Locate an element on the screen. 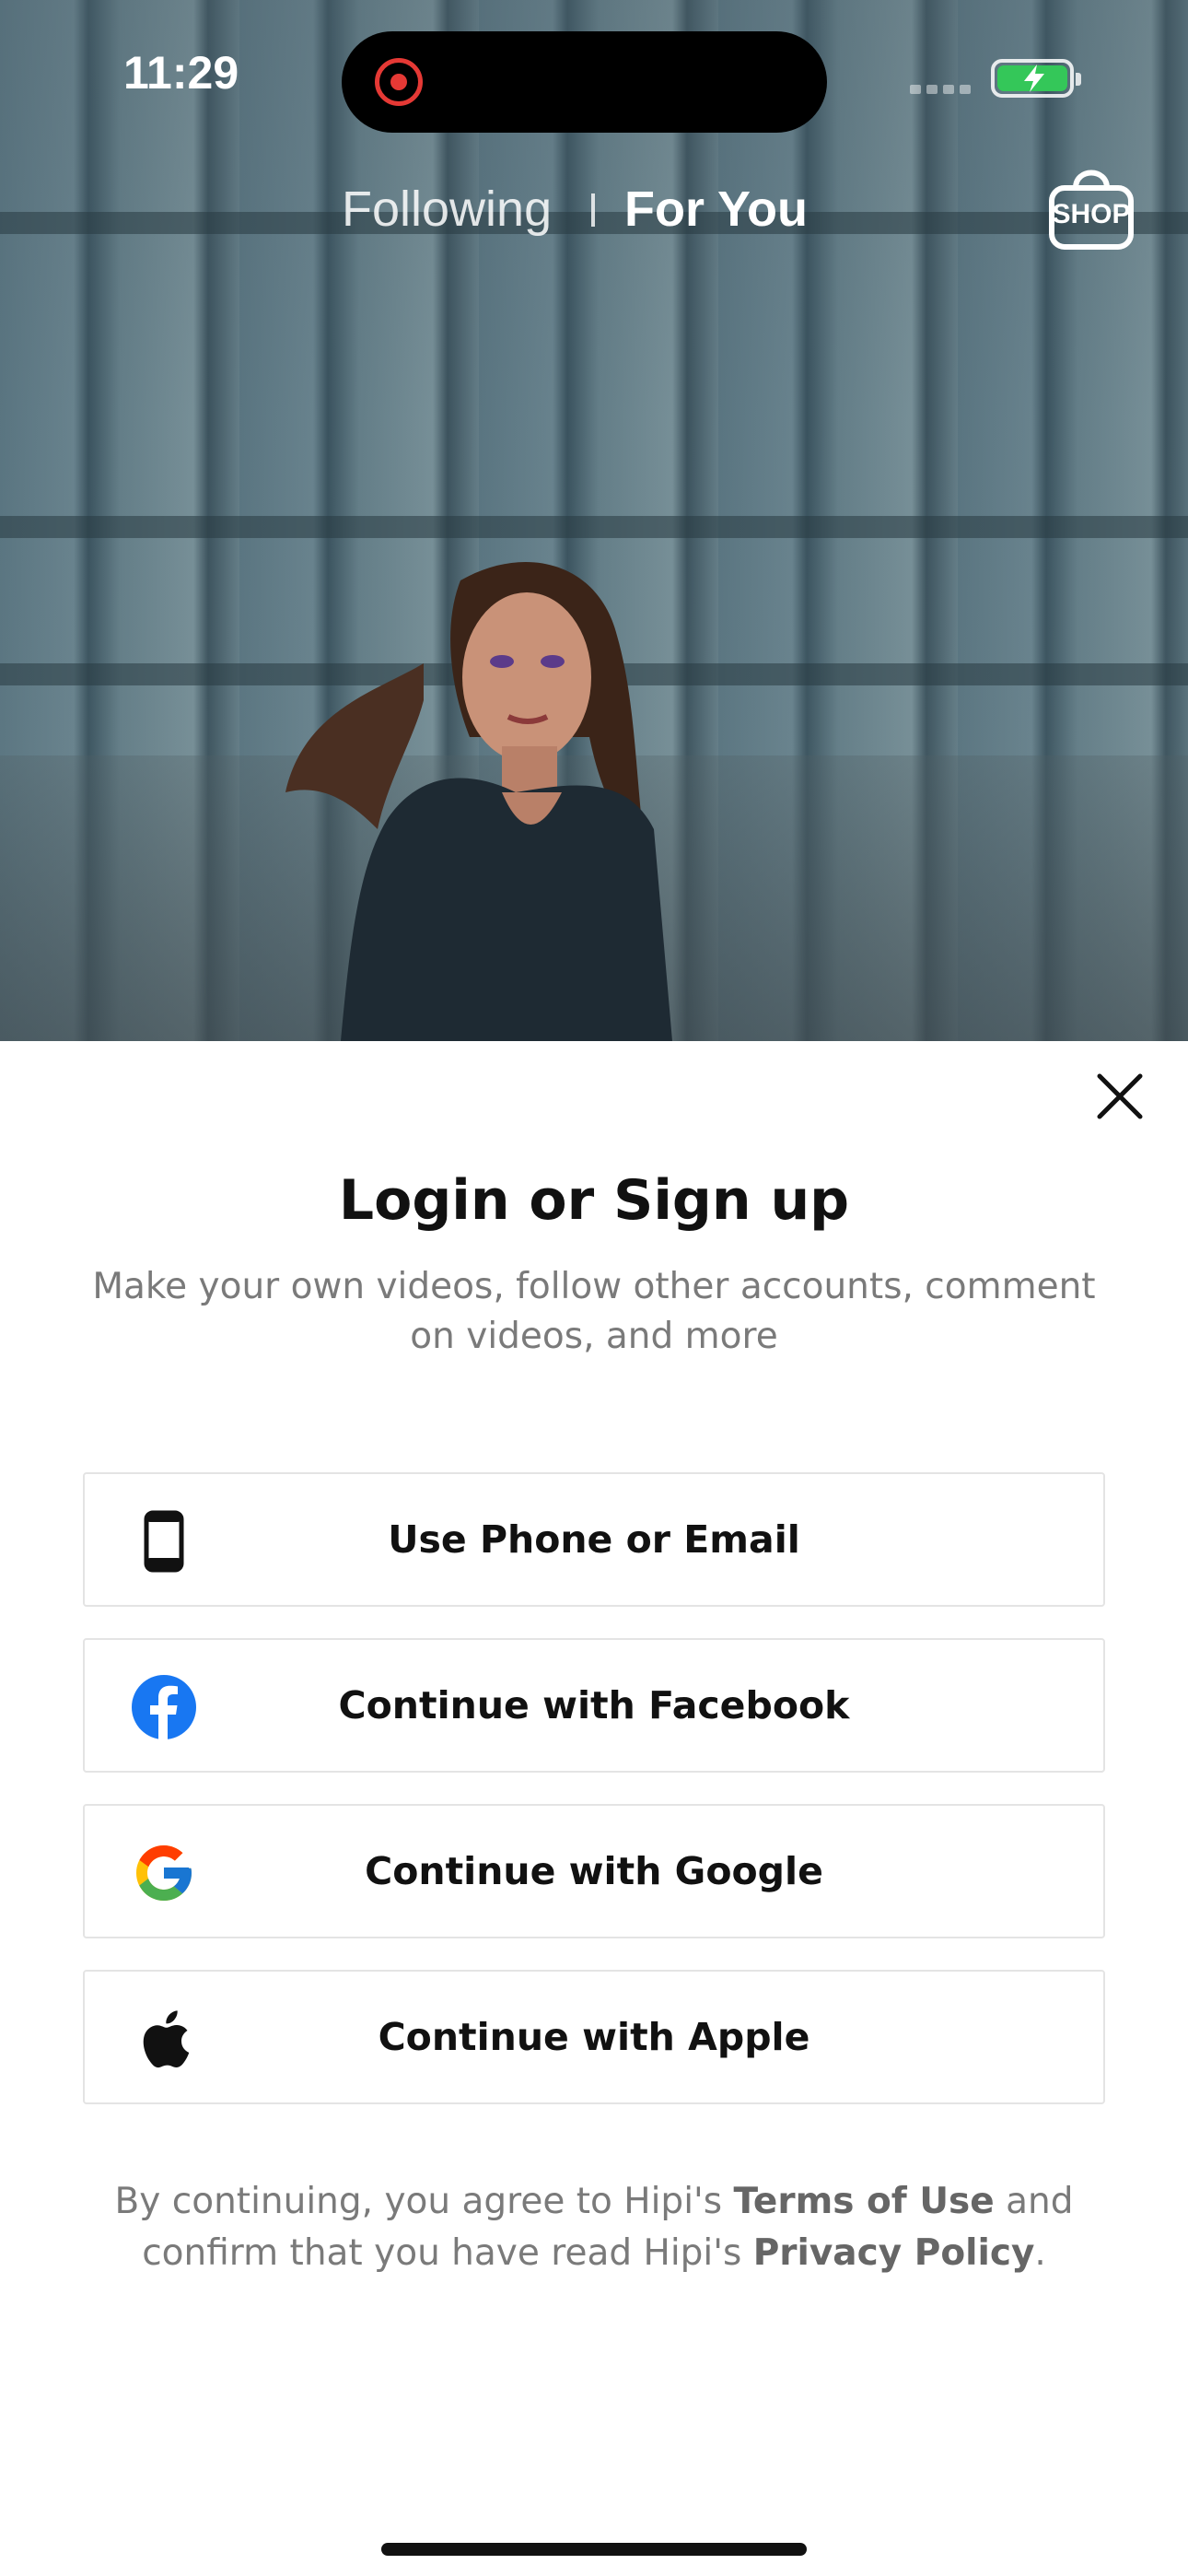 Image resolution: width=1188 pixels, height=2576 pixels. tab-divider is located at coordinates (593, 210).